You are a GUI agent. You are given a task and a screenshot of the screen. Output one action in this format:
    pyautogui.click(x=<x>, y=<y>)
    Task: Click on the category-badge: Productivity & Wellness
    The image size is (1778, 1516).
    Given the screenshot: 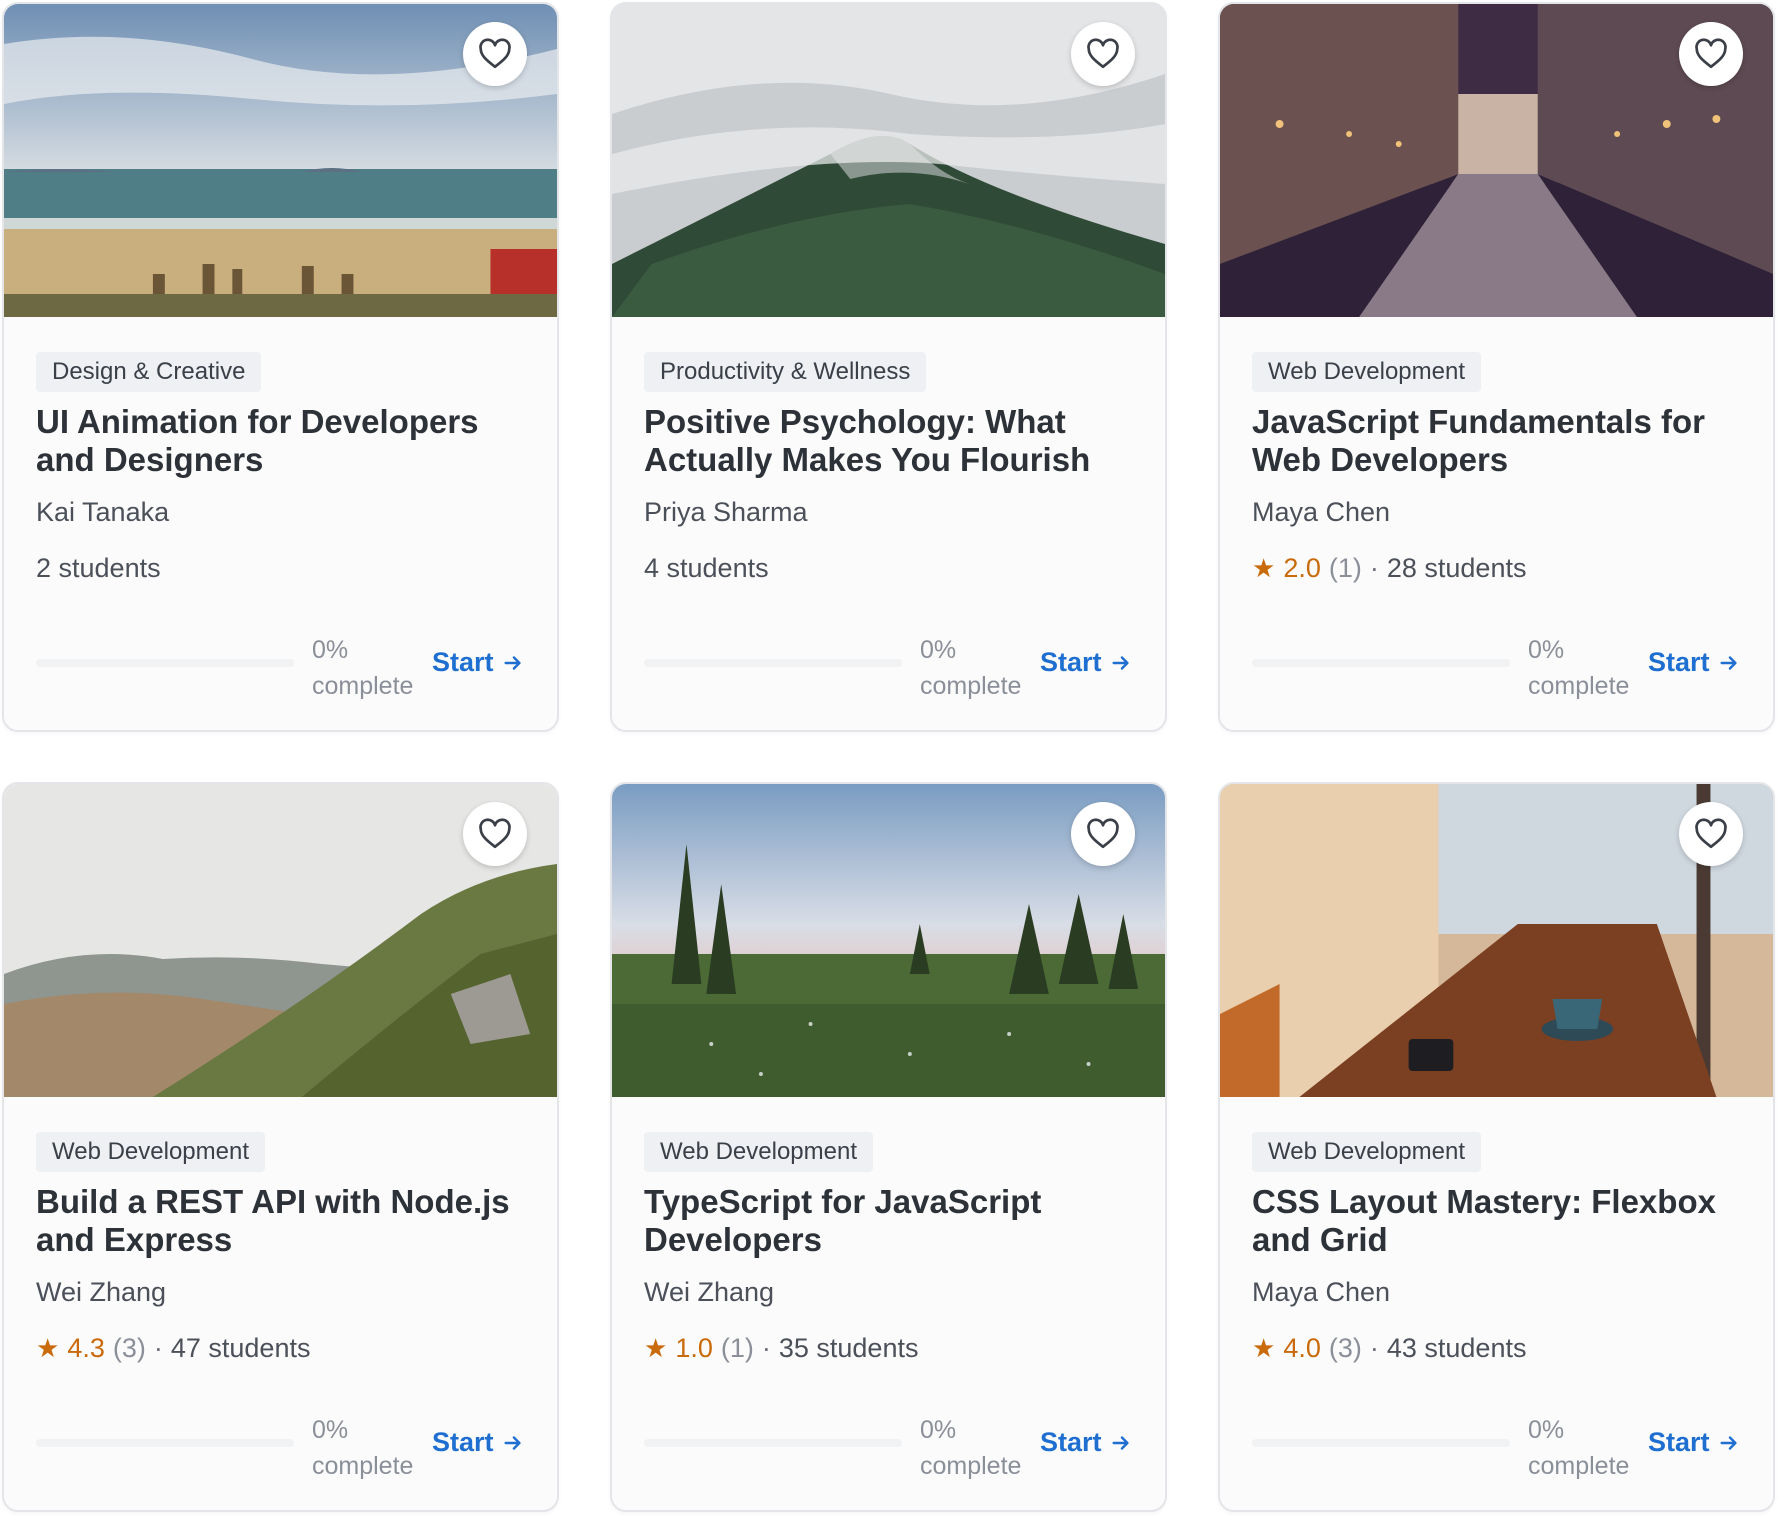 What is the action you would take?
    pyautogui.click(x=785, y=372)
    